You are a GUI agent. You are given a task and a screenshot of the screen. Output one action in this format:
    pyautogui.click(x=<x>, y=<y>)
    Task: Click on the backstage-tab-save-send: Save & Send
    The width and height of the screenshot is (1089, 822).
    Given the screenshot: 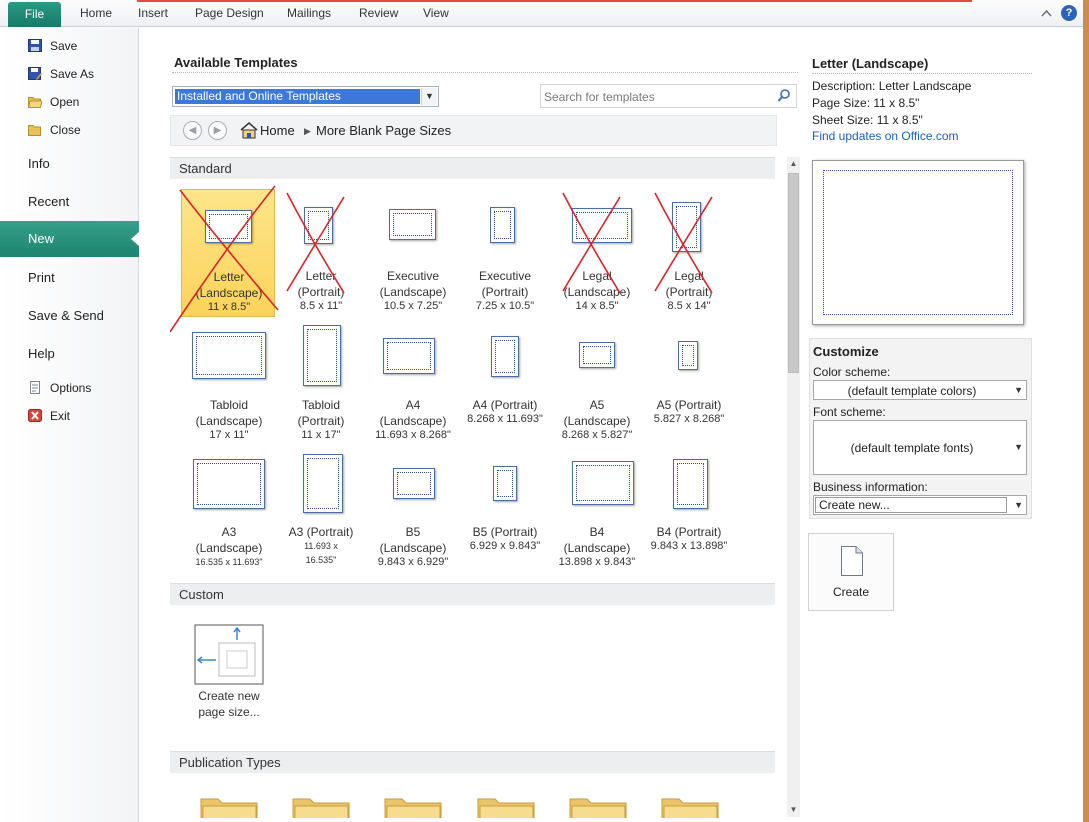 What is the action you would take?
    pyautogui.click(x=66, y=315)
    